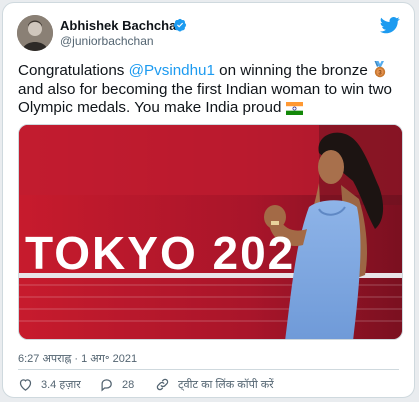 This screenshot has height=402, width=419. I want to click on heart-icon, so click(25, 385).